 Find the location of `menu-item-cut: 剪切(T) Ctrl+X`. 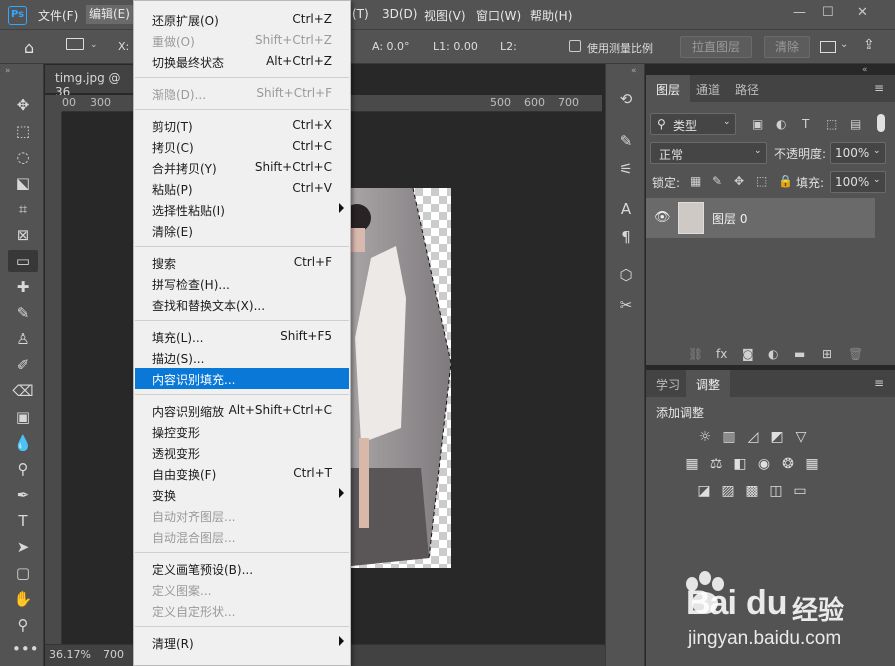

menu-item-cut: 剪切(T) Ctrl+X is located at coordinates (242, 125).